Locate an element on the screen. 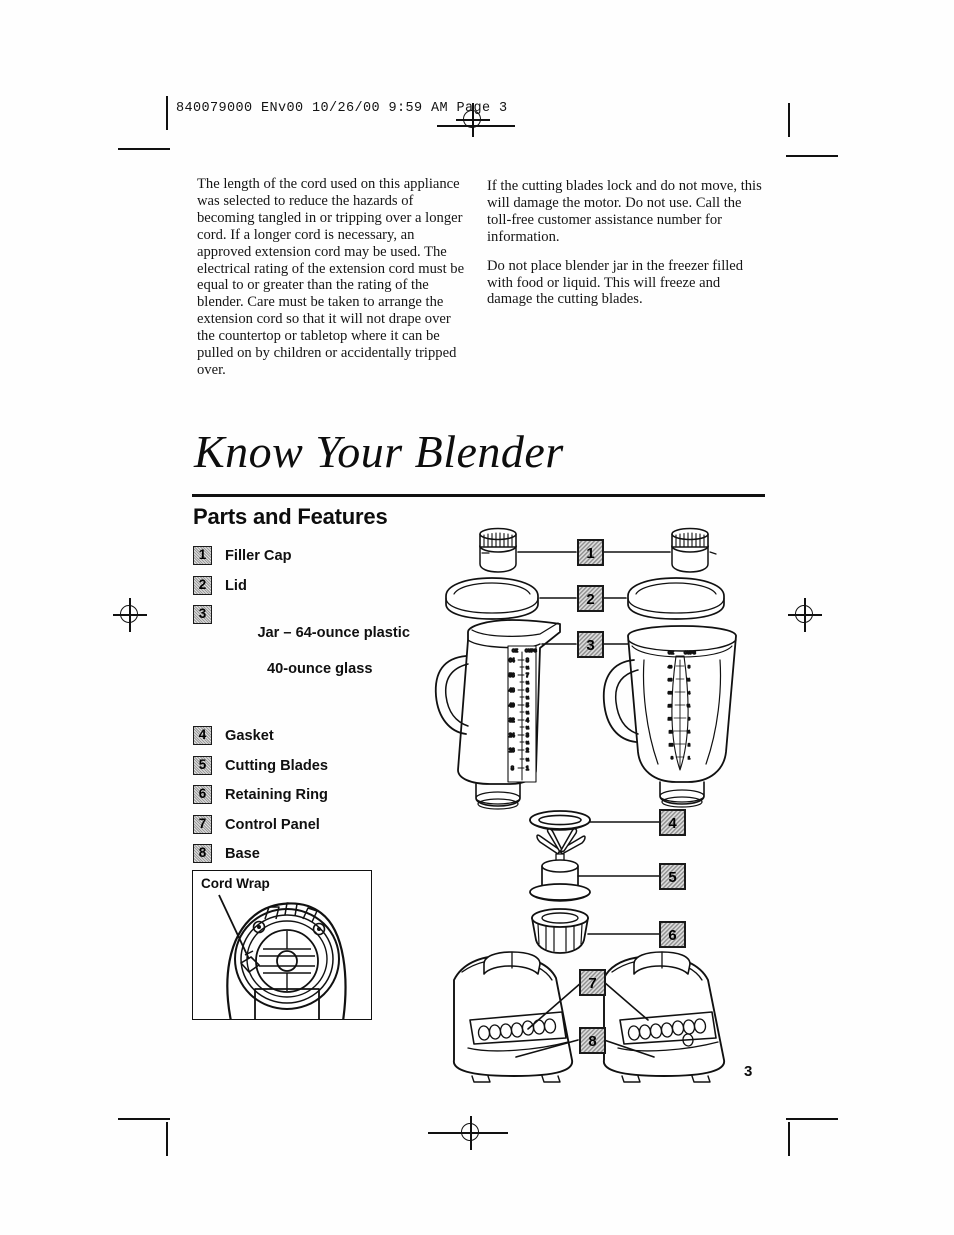 This screenshot has height=1235, width=954. cord-wrap-inset: Cord Wrap is located at coordinates (282, 945).